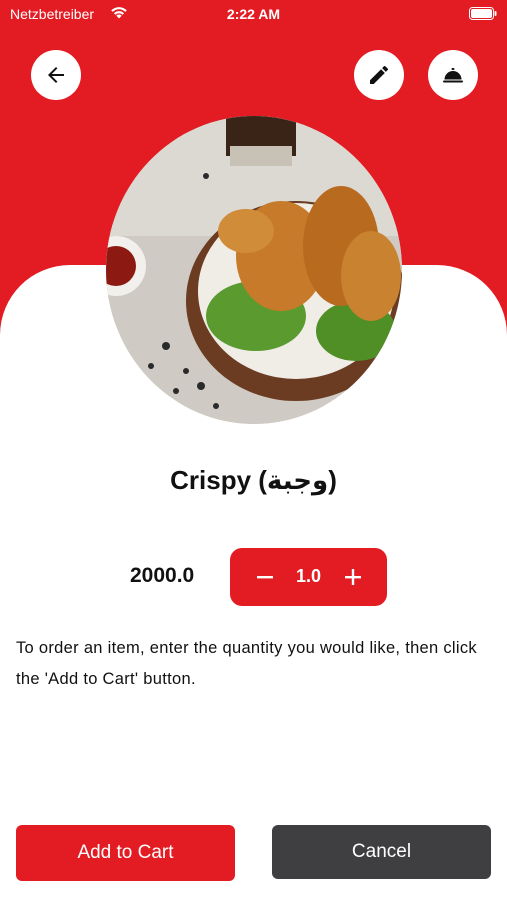  Describe the element at coordinates (162, 575) in the screenshot. I see `item-price: 2000.0` at that location.